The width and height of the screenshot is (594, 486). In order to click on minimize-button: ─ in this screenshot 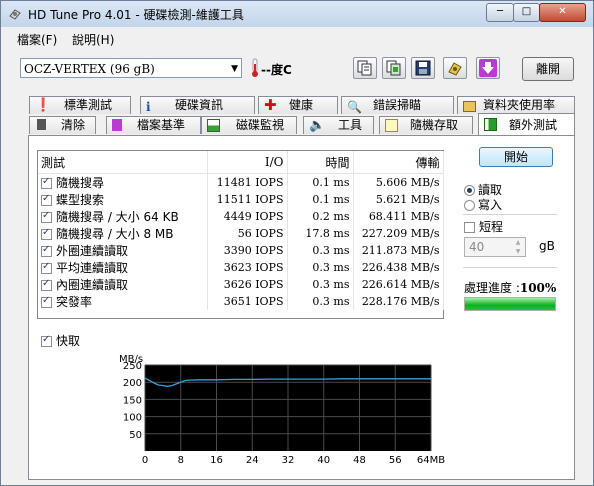, I will do `click(500, 12)`.